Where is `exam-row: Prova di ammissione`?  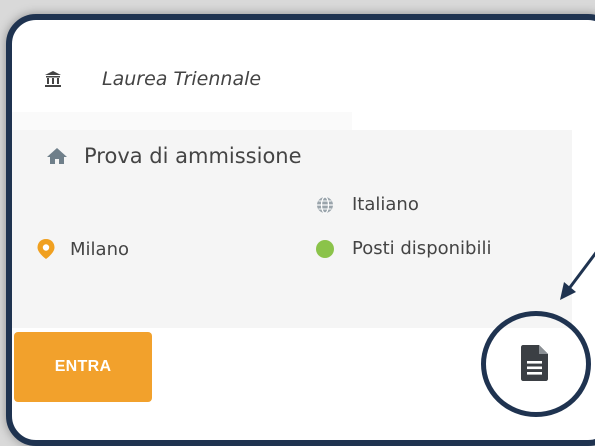
exam-row: Prova di ammissione is located at coordinates (174, 156).